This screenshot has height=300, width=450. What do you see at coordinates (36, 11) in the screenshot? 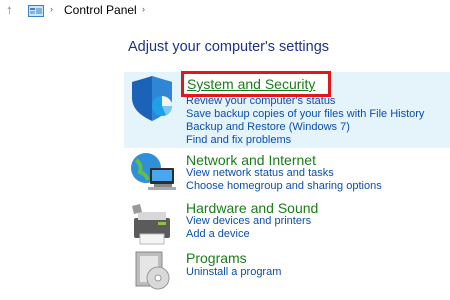
I see `control-panel-icon` at bounding box center [36, 11].